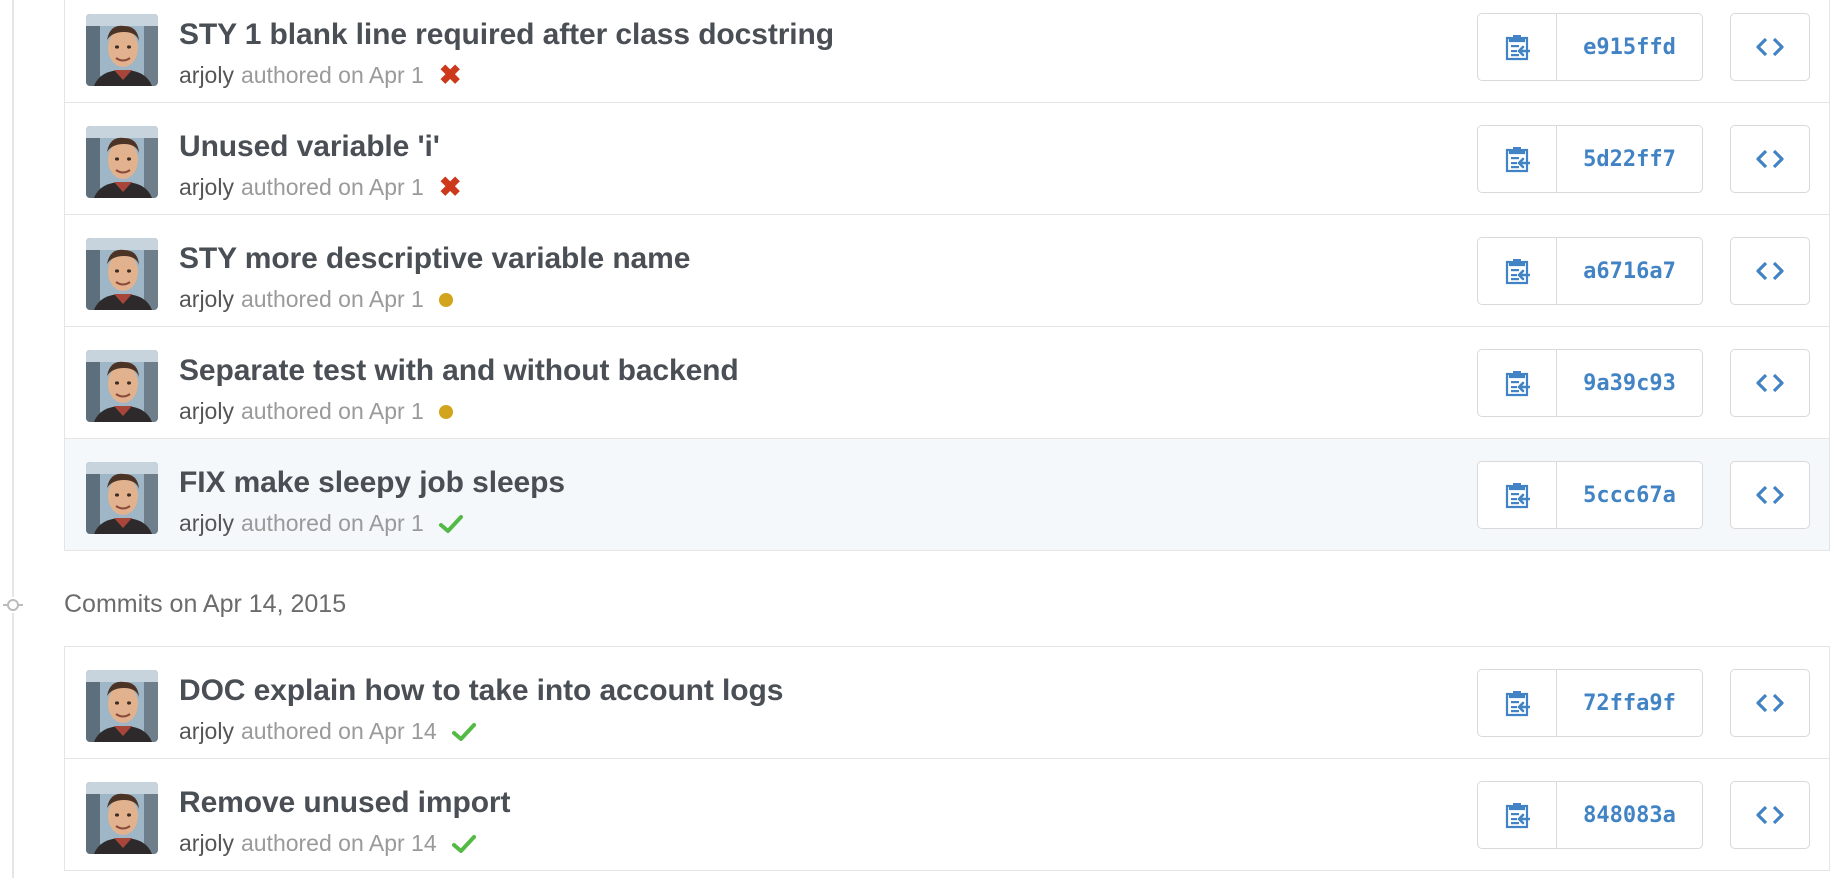 Image resolution: width=1842 pixels, height=878 pixels. What do you see at coordinates (459, 371) in the screenshot?
I see `commit-title: Separate test with and without backend` at bounding box center [459, 371].